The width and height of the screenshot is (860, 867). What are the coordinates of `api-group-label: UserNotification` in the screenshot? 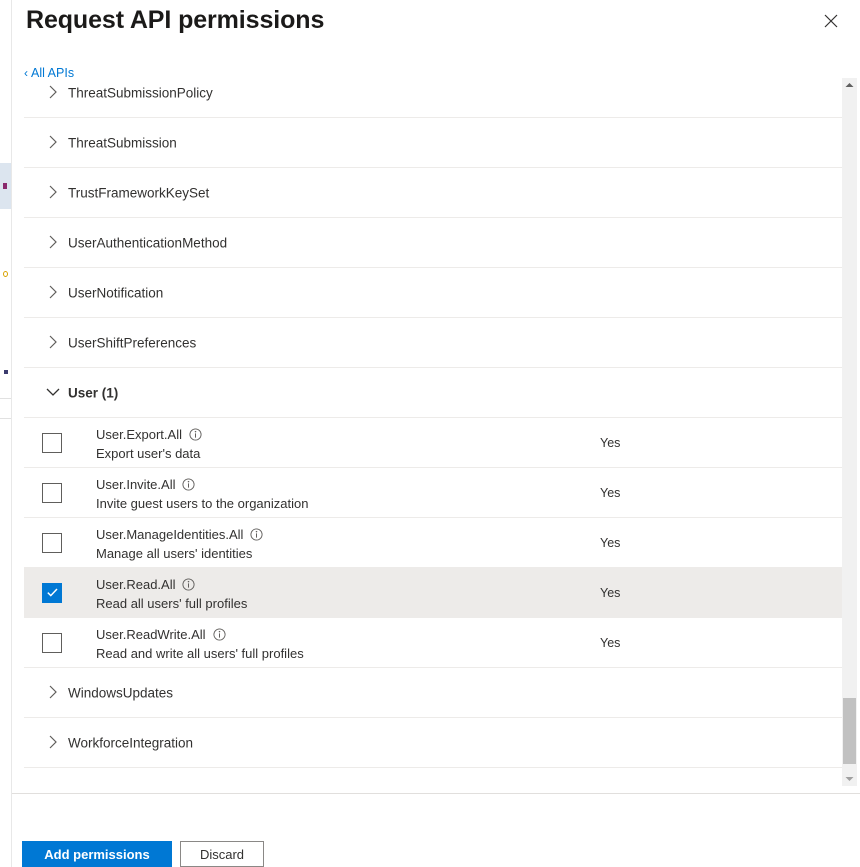 It's located at (116, 292).